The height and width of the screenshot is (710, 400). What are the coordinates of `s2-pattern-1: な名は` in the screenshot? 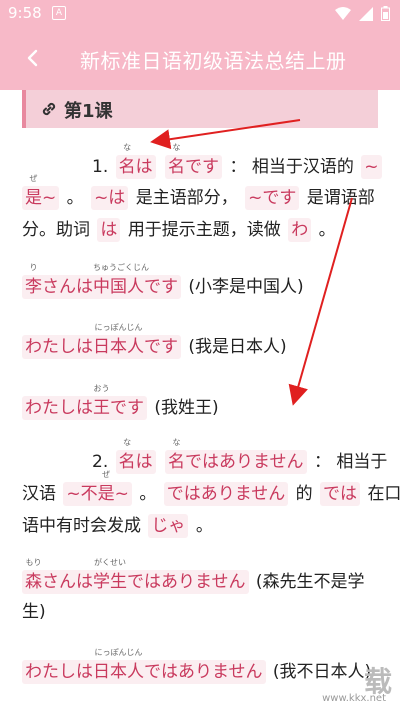 It's located at (135, 456).